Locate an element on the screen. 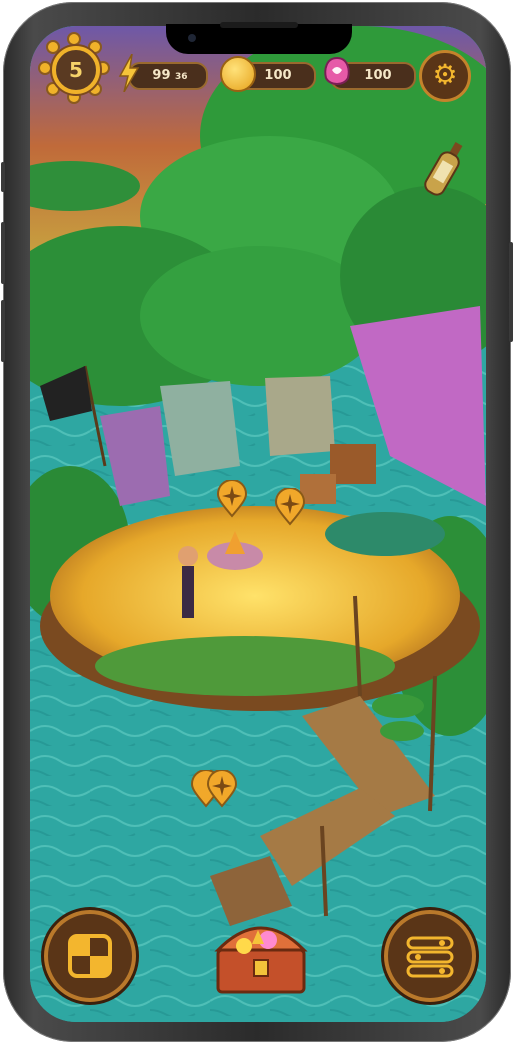 Image resolution: width=516 pixels, height=1047 pixels. message-bottle-icon is located at coordinates (443, 169).